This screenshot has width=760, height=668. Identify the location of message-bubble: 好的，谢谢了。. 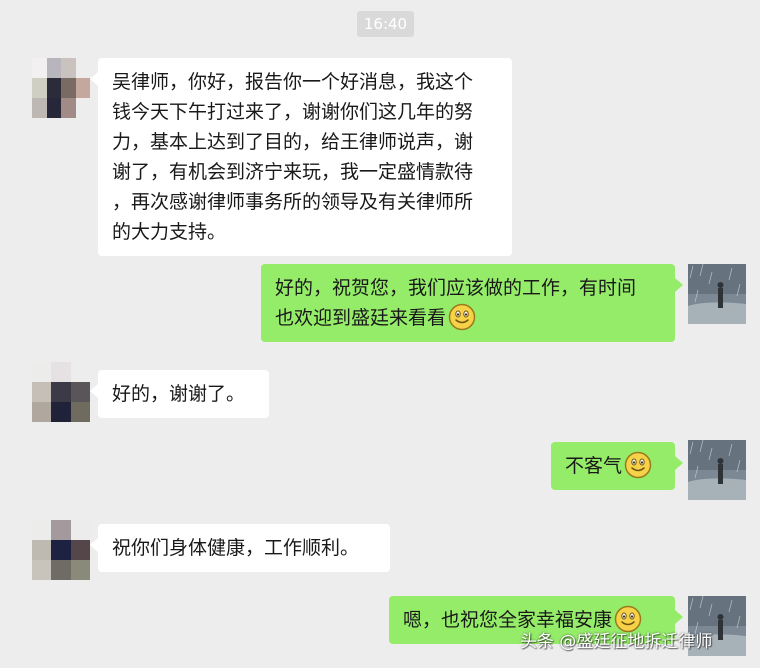
(179, 394).